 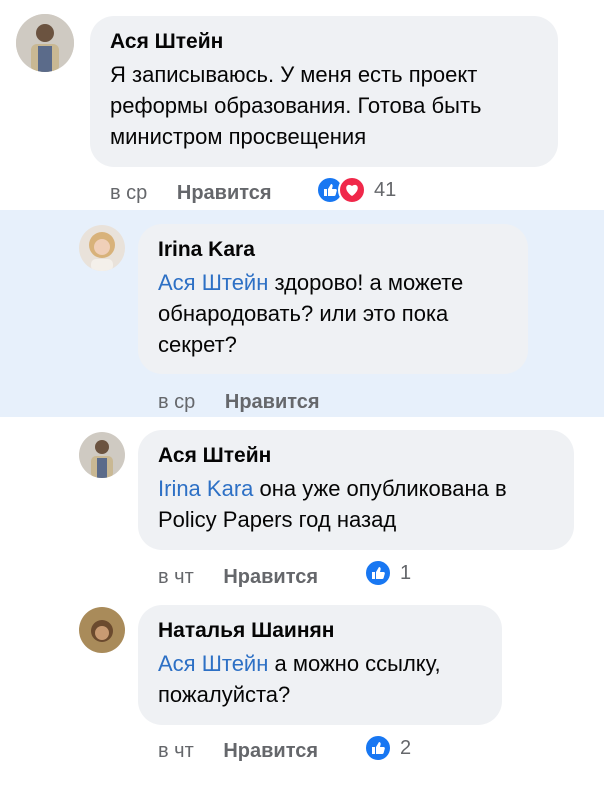 I want to click on reactions-summary: 2, so click(x=387, y=748).